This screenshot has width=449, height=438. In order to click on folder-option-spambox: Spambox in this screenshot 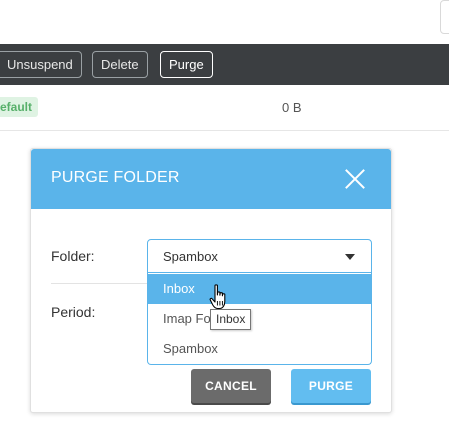, I will do `click(259, 349)`.